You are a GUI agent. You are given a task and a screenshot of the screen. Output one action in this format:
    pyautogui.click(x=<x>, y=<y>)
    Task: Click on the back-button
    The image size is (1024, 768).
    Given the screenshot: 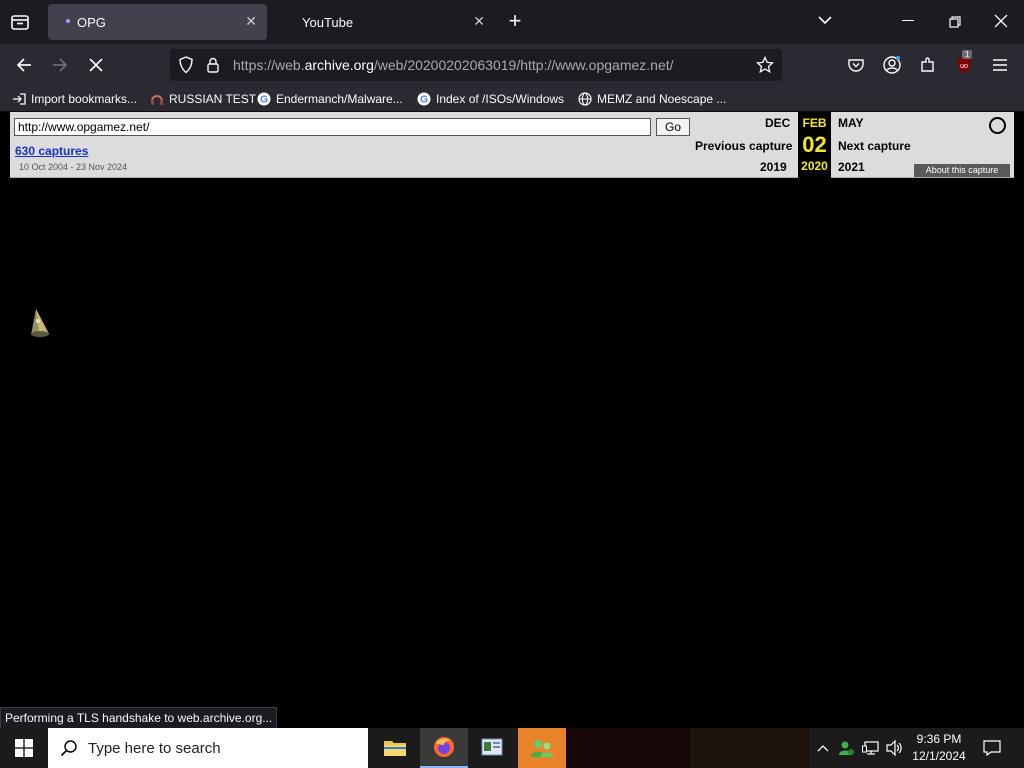 What is the action you would take?
    pyautogui.click(x=24, y=65)
    